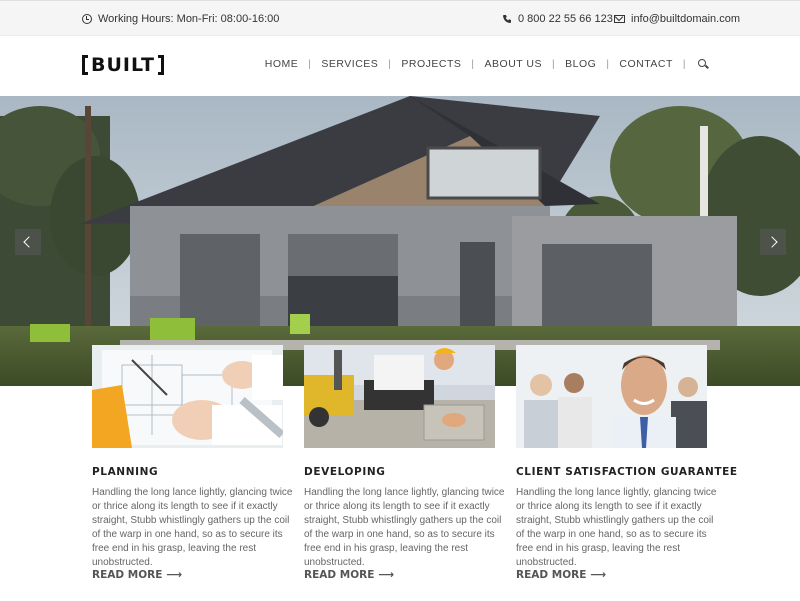 The image size is (800, 601). Describe the element at coordinates (125, 472) in the screenshot. I see `card-title: PLANNING` at that location.